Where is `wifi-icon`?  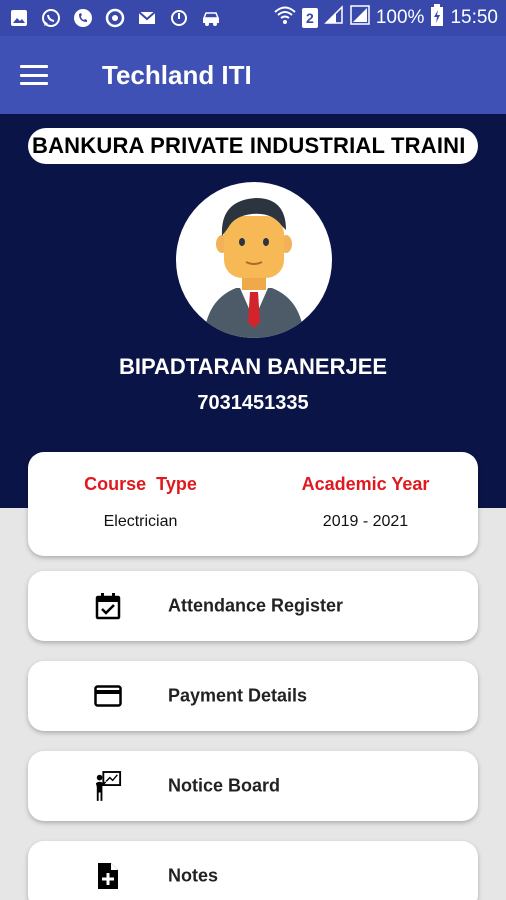 wifi-icon is located at coordinates (285, 18).